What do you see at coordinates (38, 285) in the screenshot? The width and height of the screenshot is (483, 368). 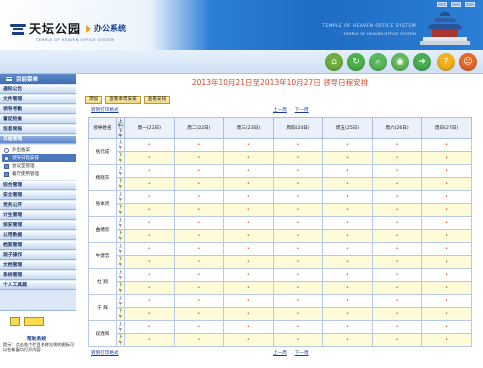 I see `sidebar-item-toolbox: 个人工具箱` at bounding box center [38, 285].